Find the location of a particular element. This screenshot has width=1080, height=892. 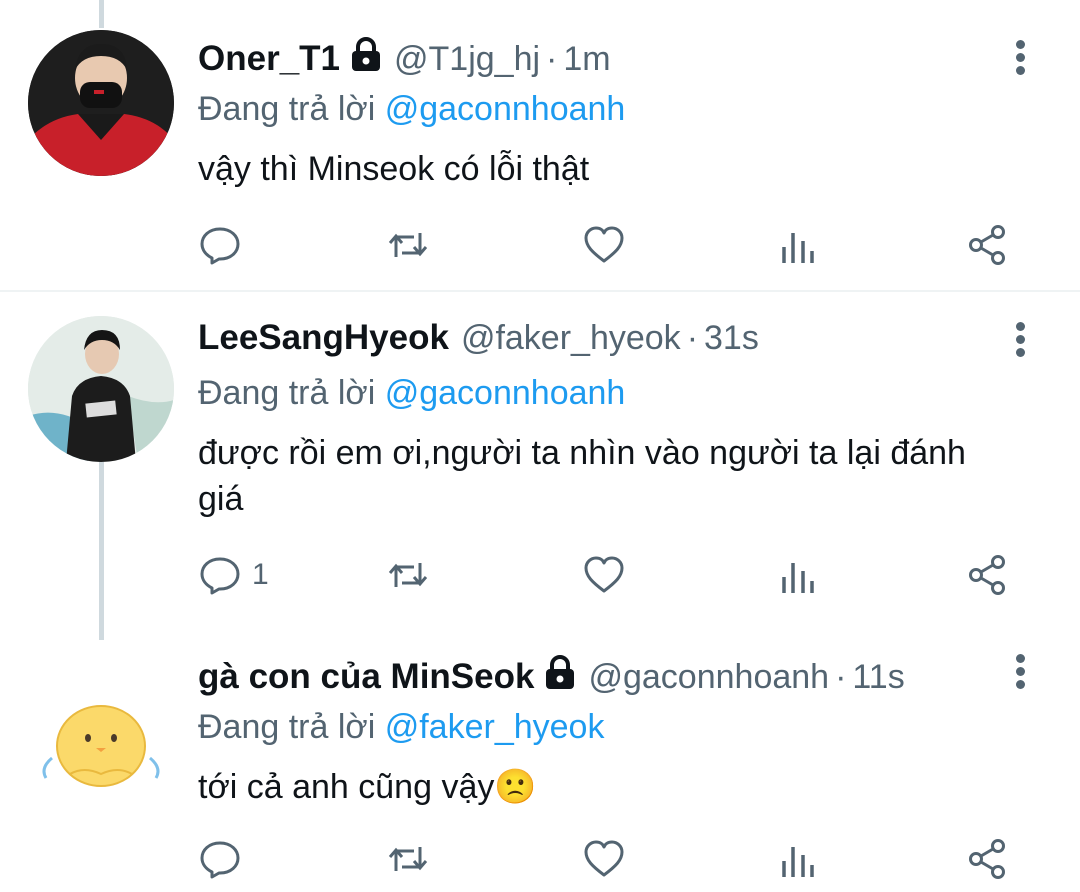

reply-button: 1 is located at coordinates (233, 575).